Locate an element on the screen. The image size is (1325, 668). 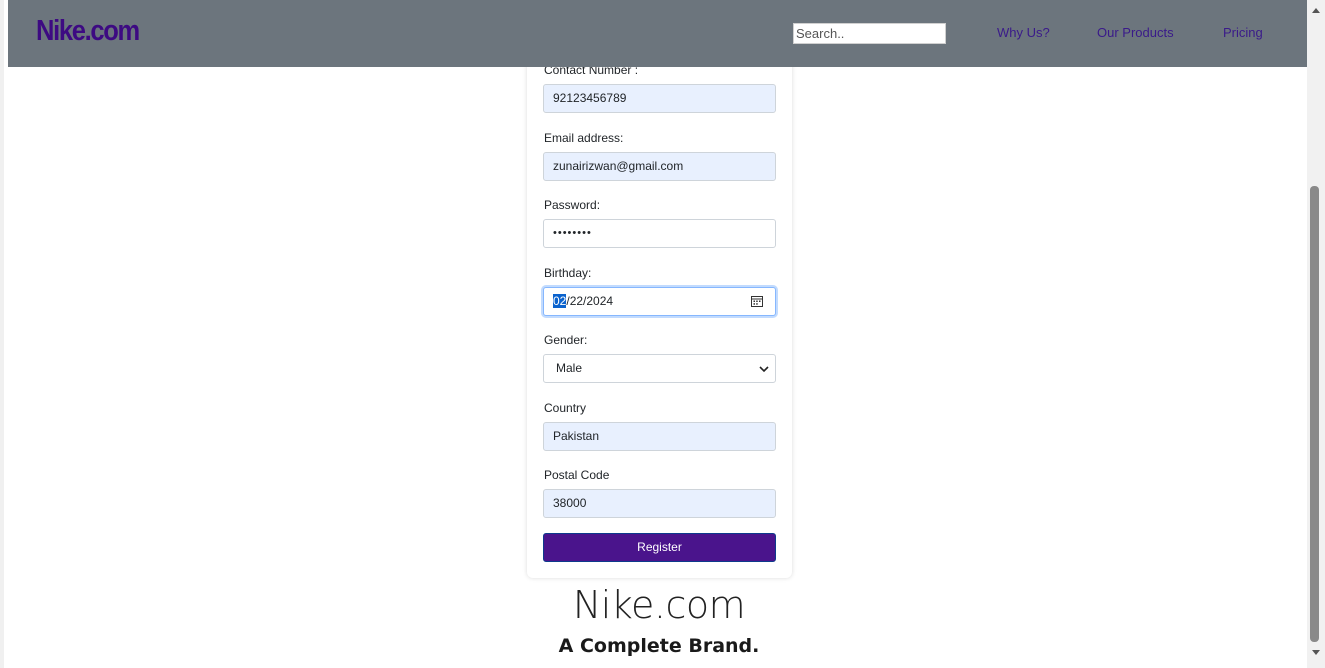
register-button: Register is located at coordinates (659, 547).